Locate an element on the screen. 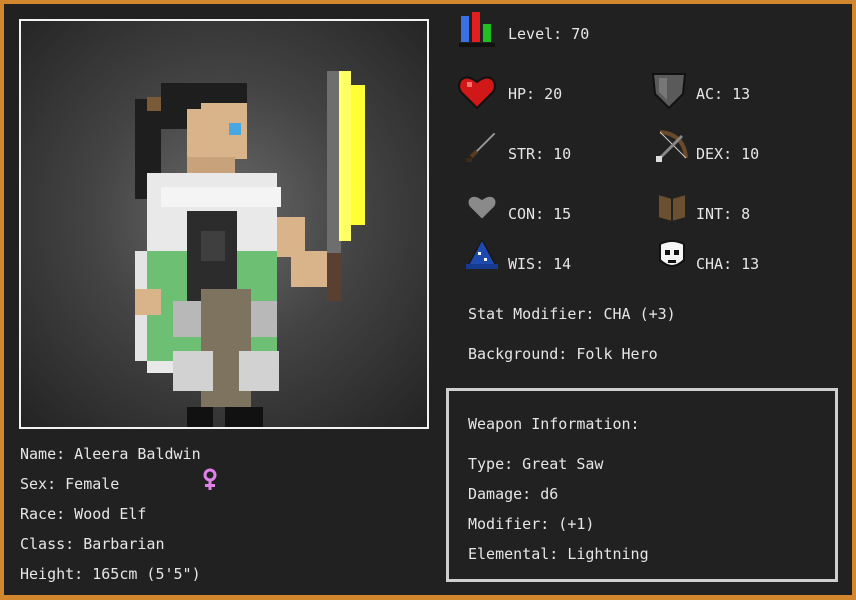  stat-modifier-text: Stat Modifier: CHA (+3) is located at coordinates (572, 314).